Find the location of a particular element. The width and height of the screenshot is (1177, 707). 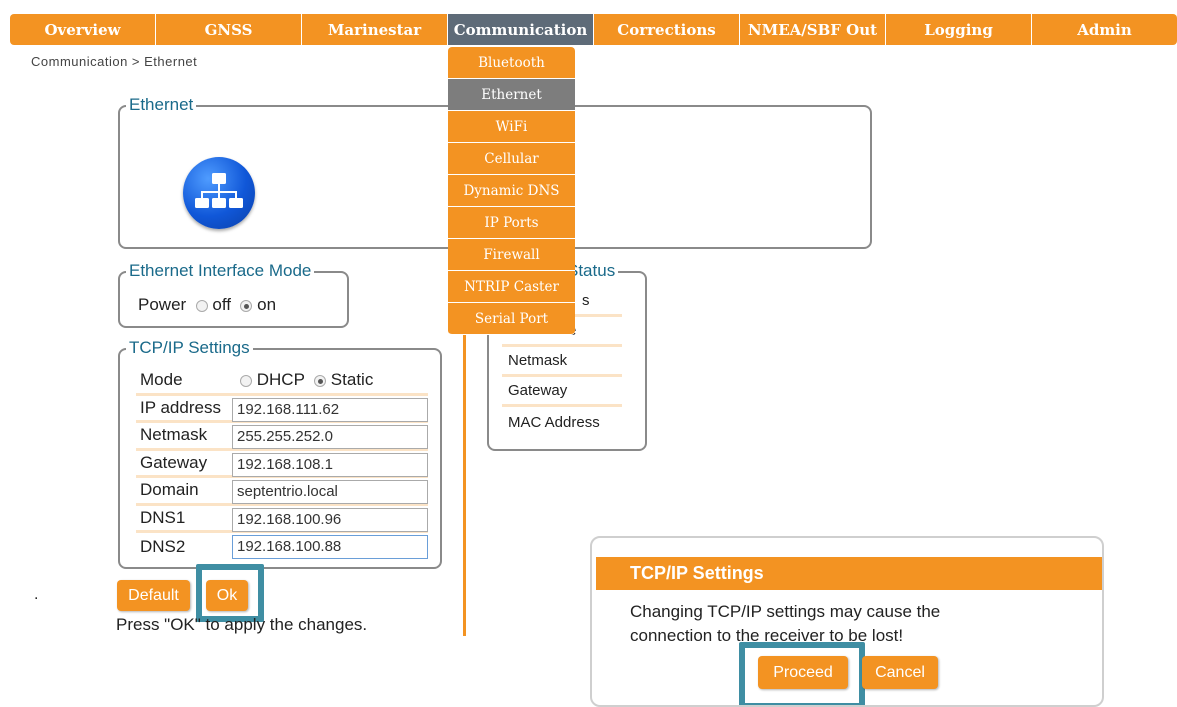

mode-row: Mode DHCP Static is located at coordinates (282, 382).